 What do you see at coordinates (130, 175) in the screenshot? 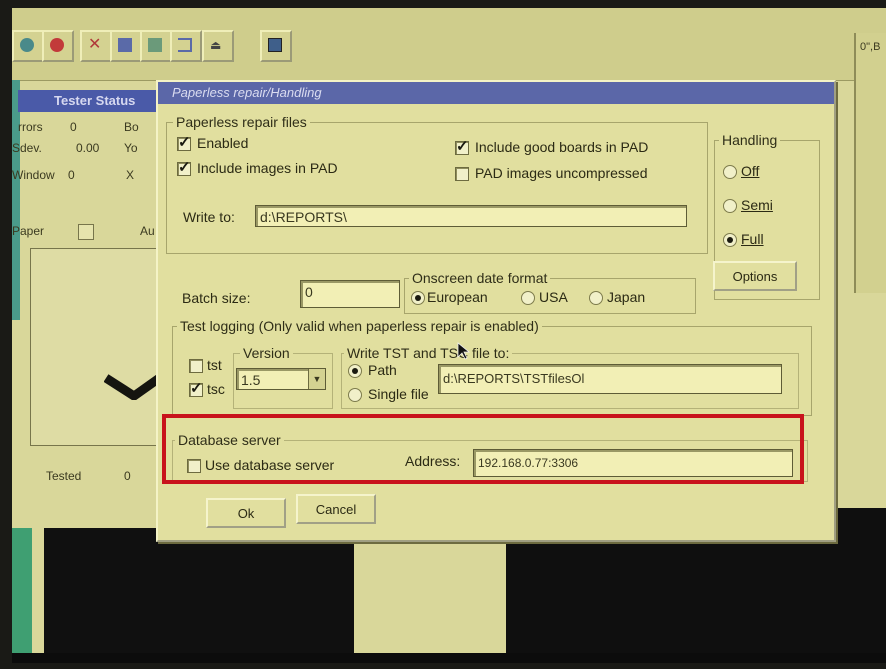
I see `col2-label-c: X` at bounding box center [130, 175].